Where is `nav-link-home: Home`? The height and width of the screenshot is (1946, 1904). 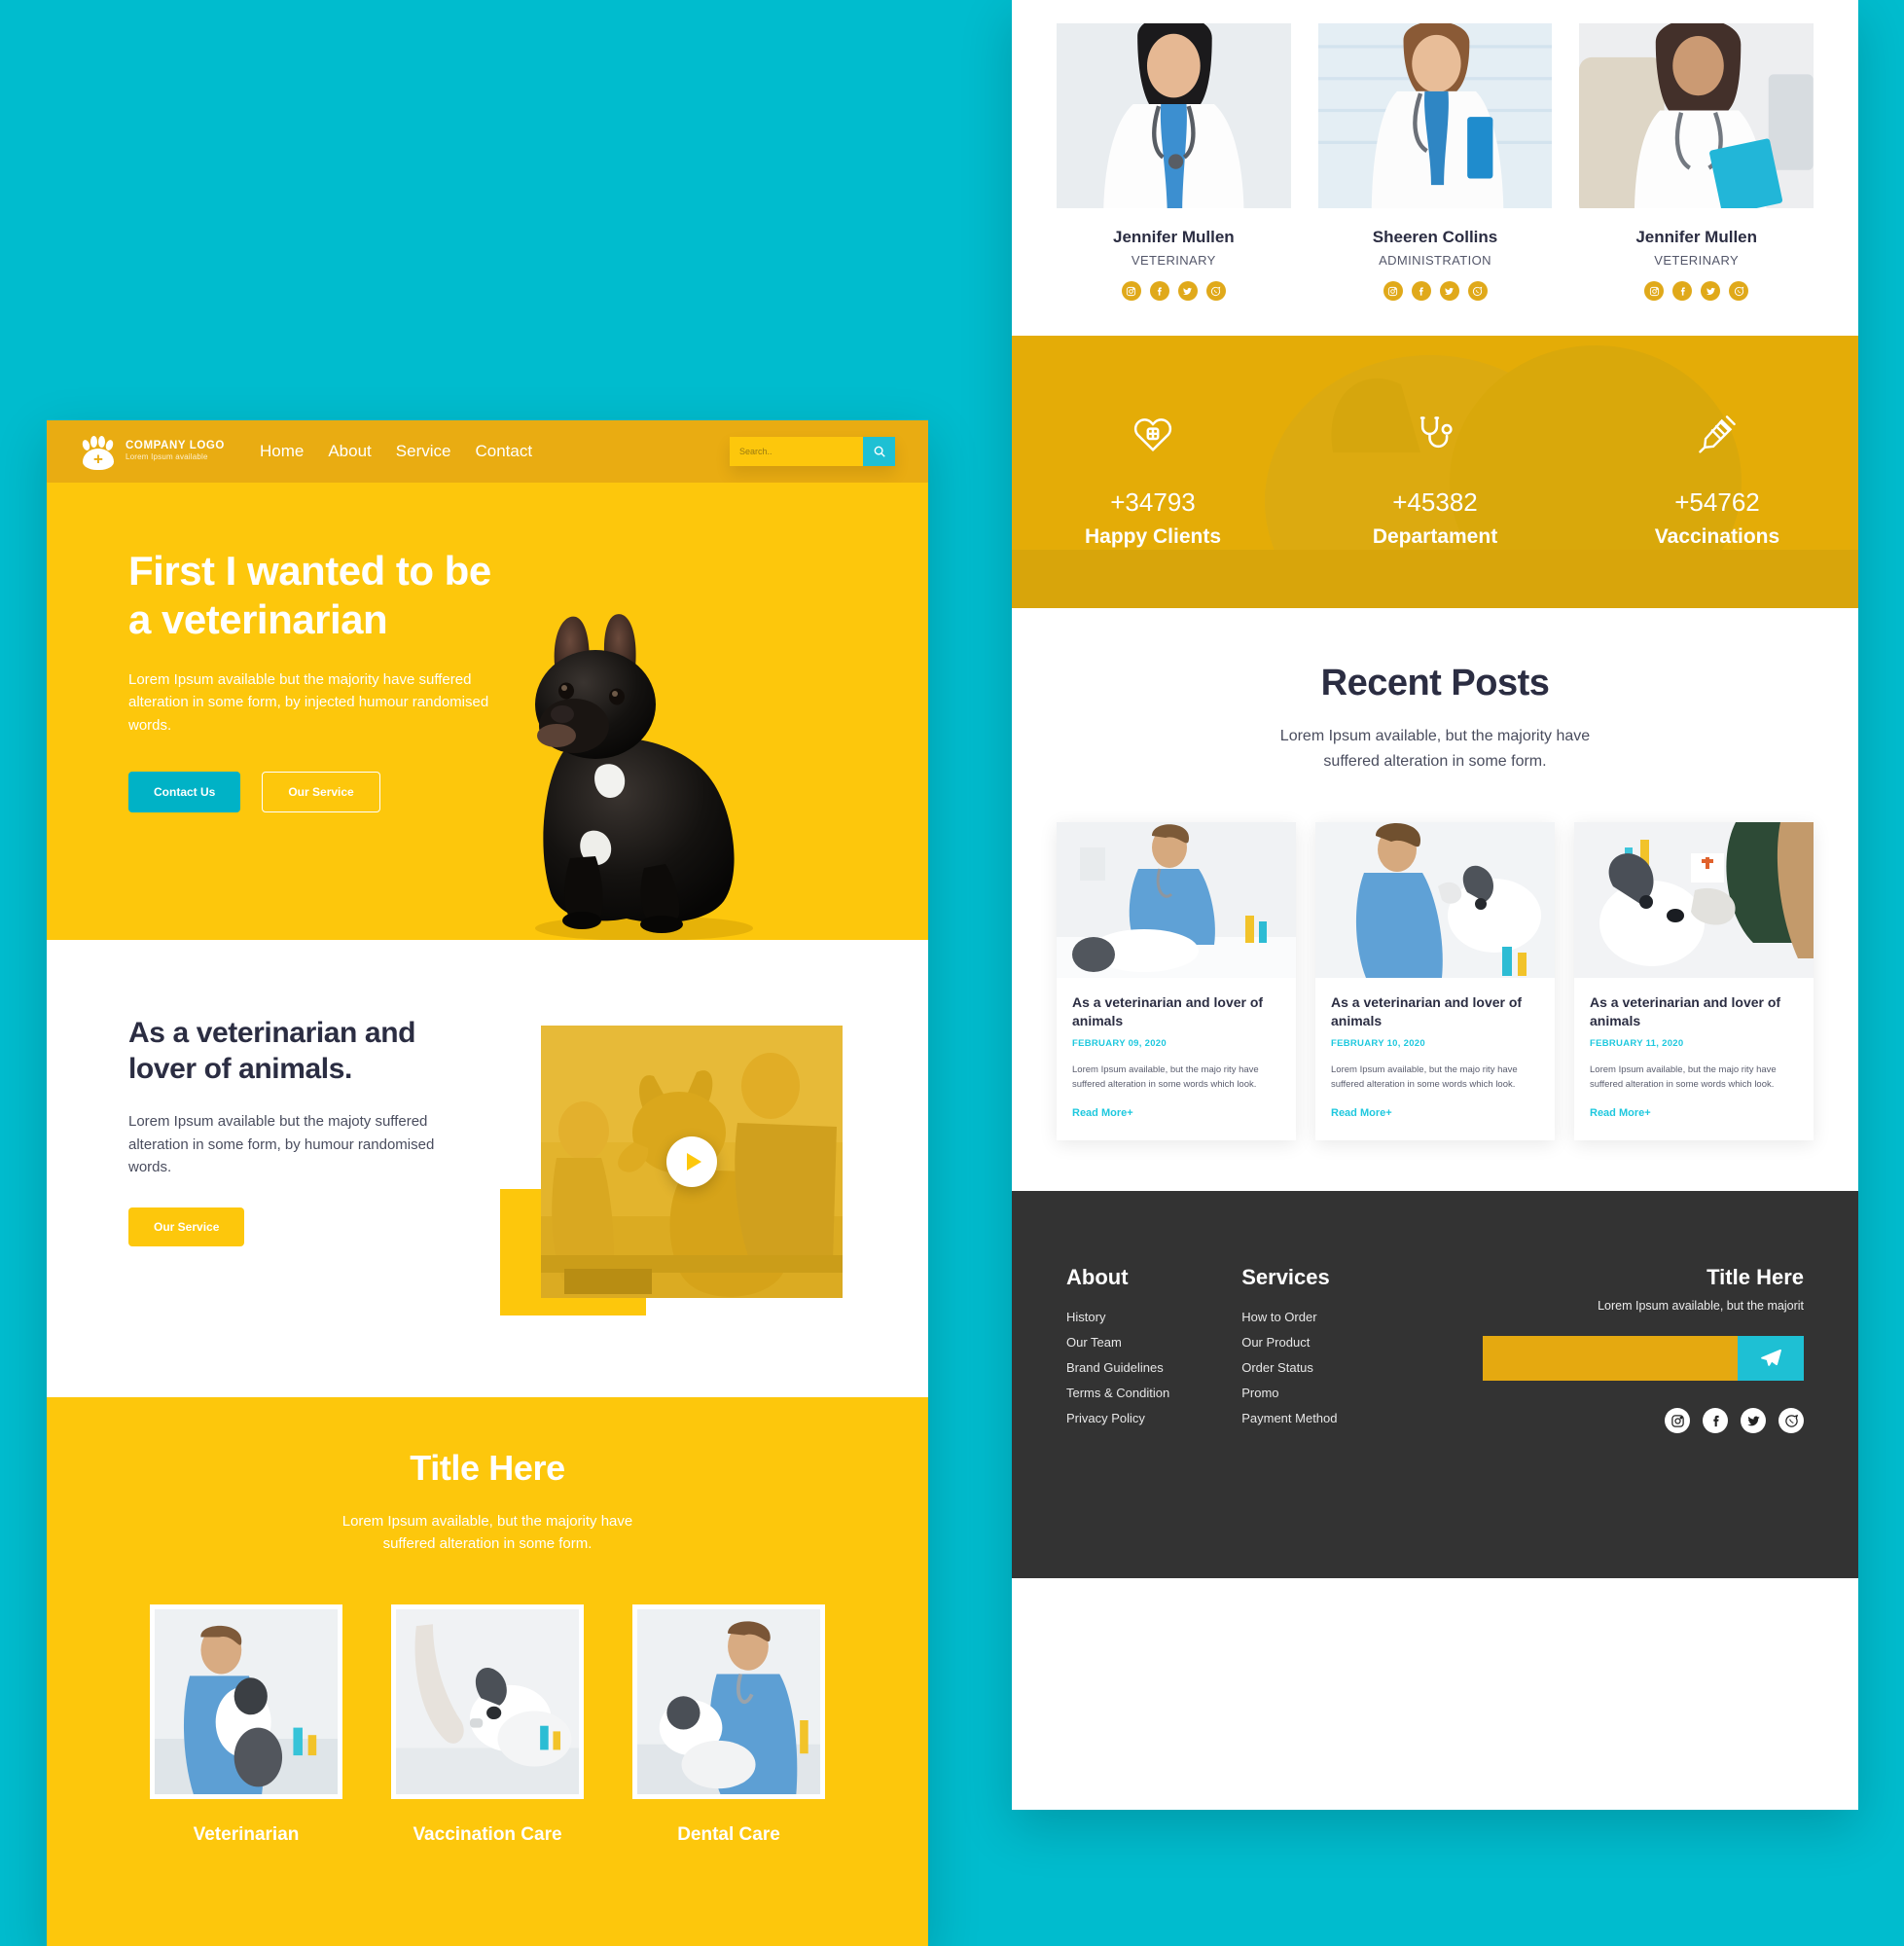
nav-link-home: Home is located at coordinates (282, 451).